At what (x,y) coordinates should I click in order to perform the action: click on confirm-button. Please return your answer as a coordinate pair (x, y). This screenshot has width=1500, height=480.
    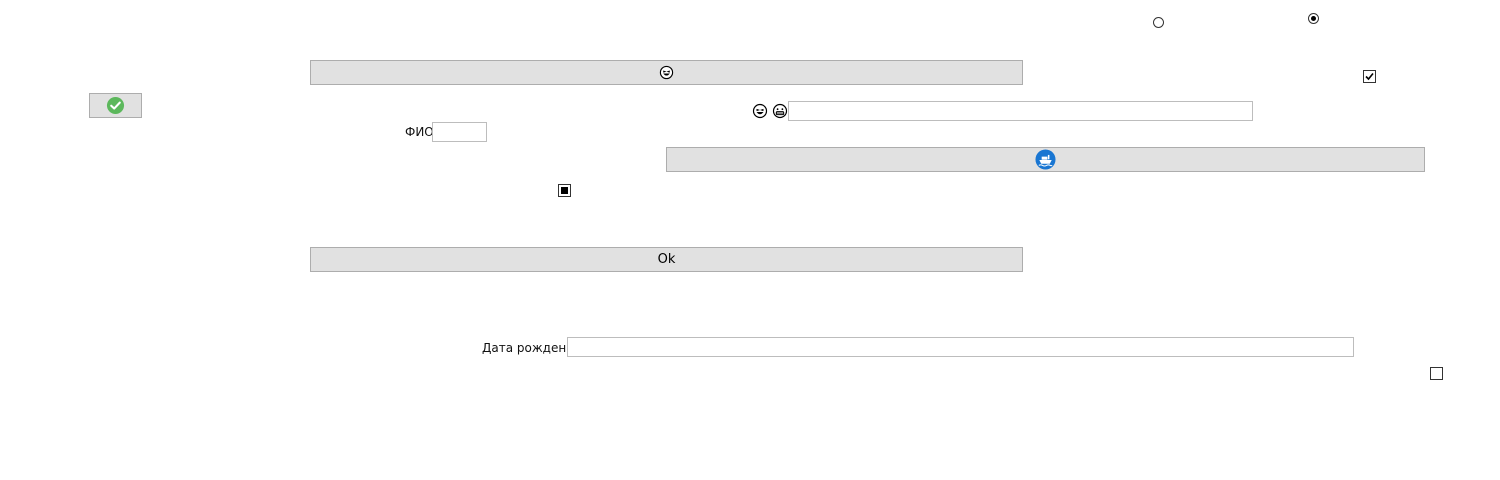
    Looking at the image, I should click on (115, 105).